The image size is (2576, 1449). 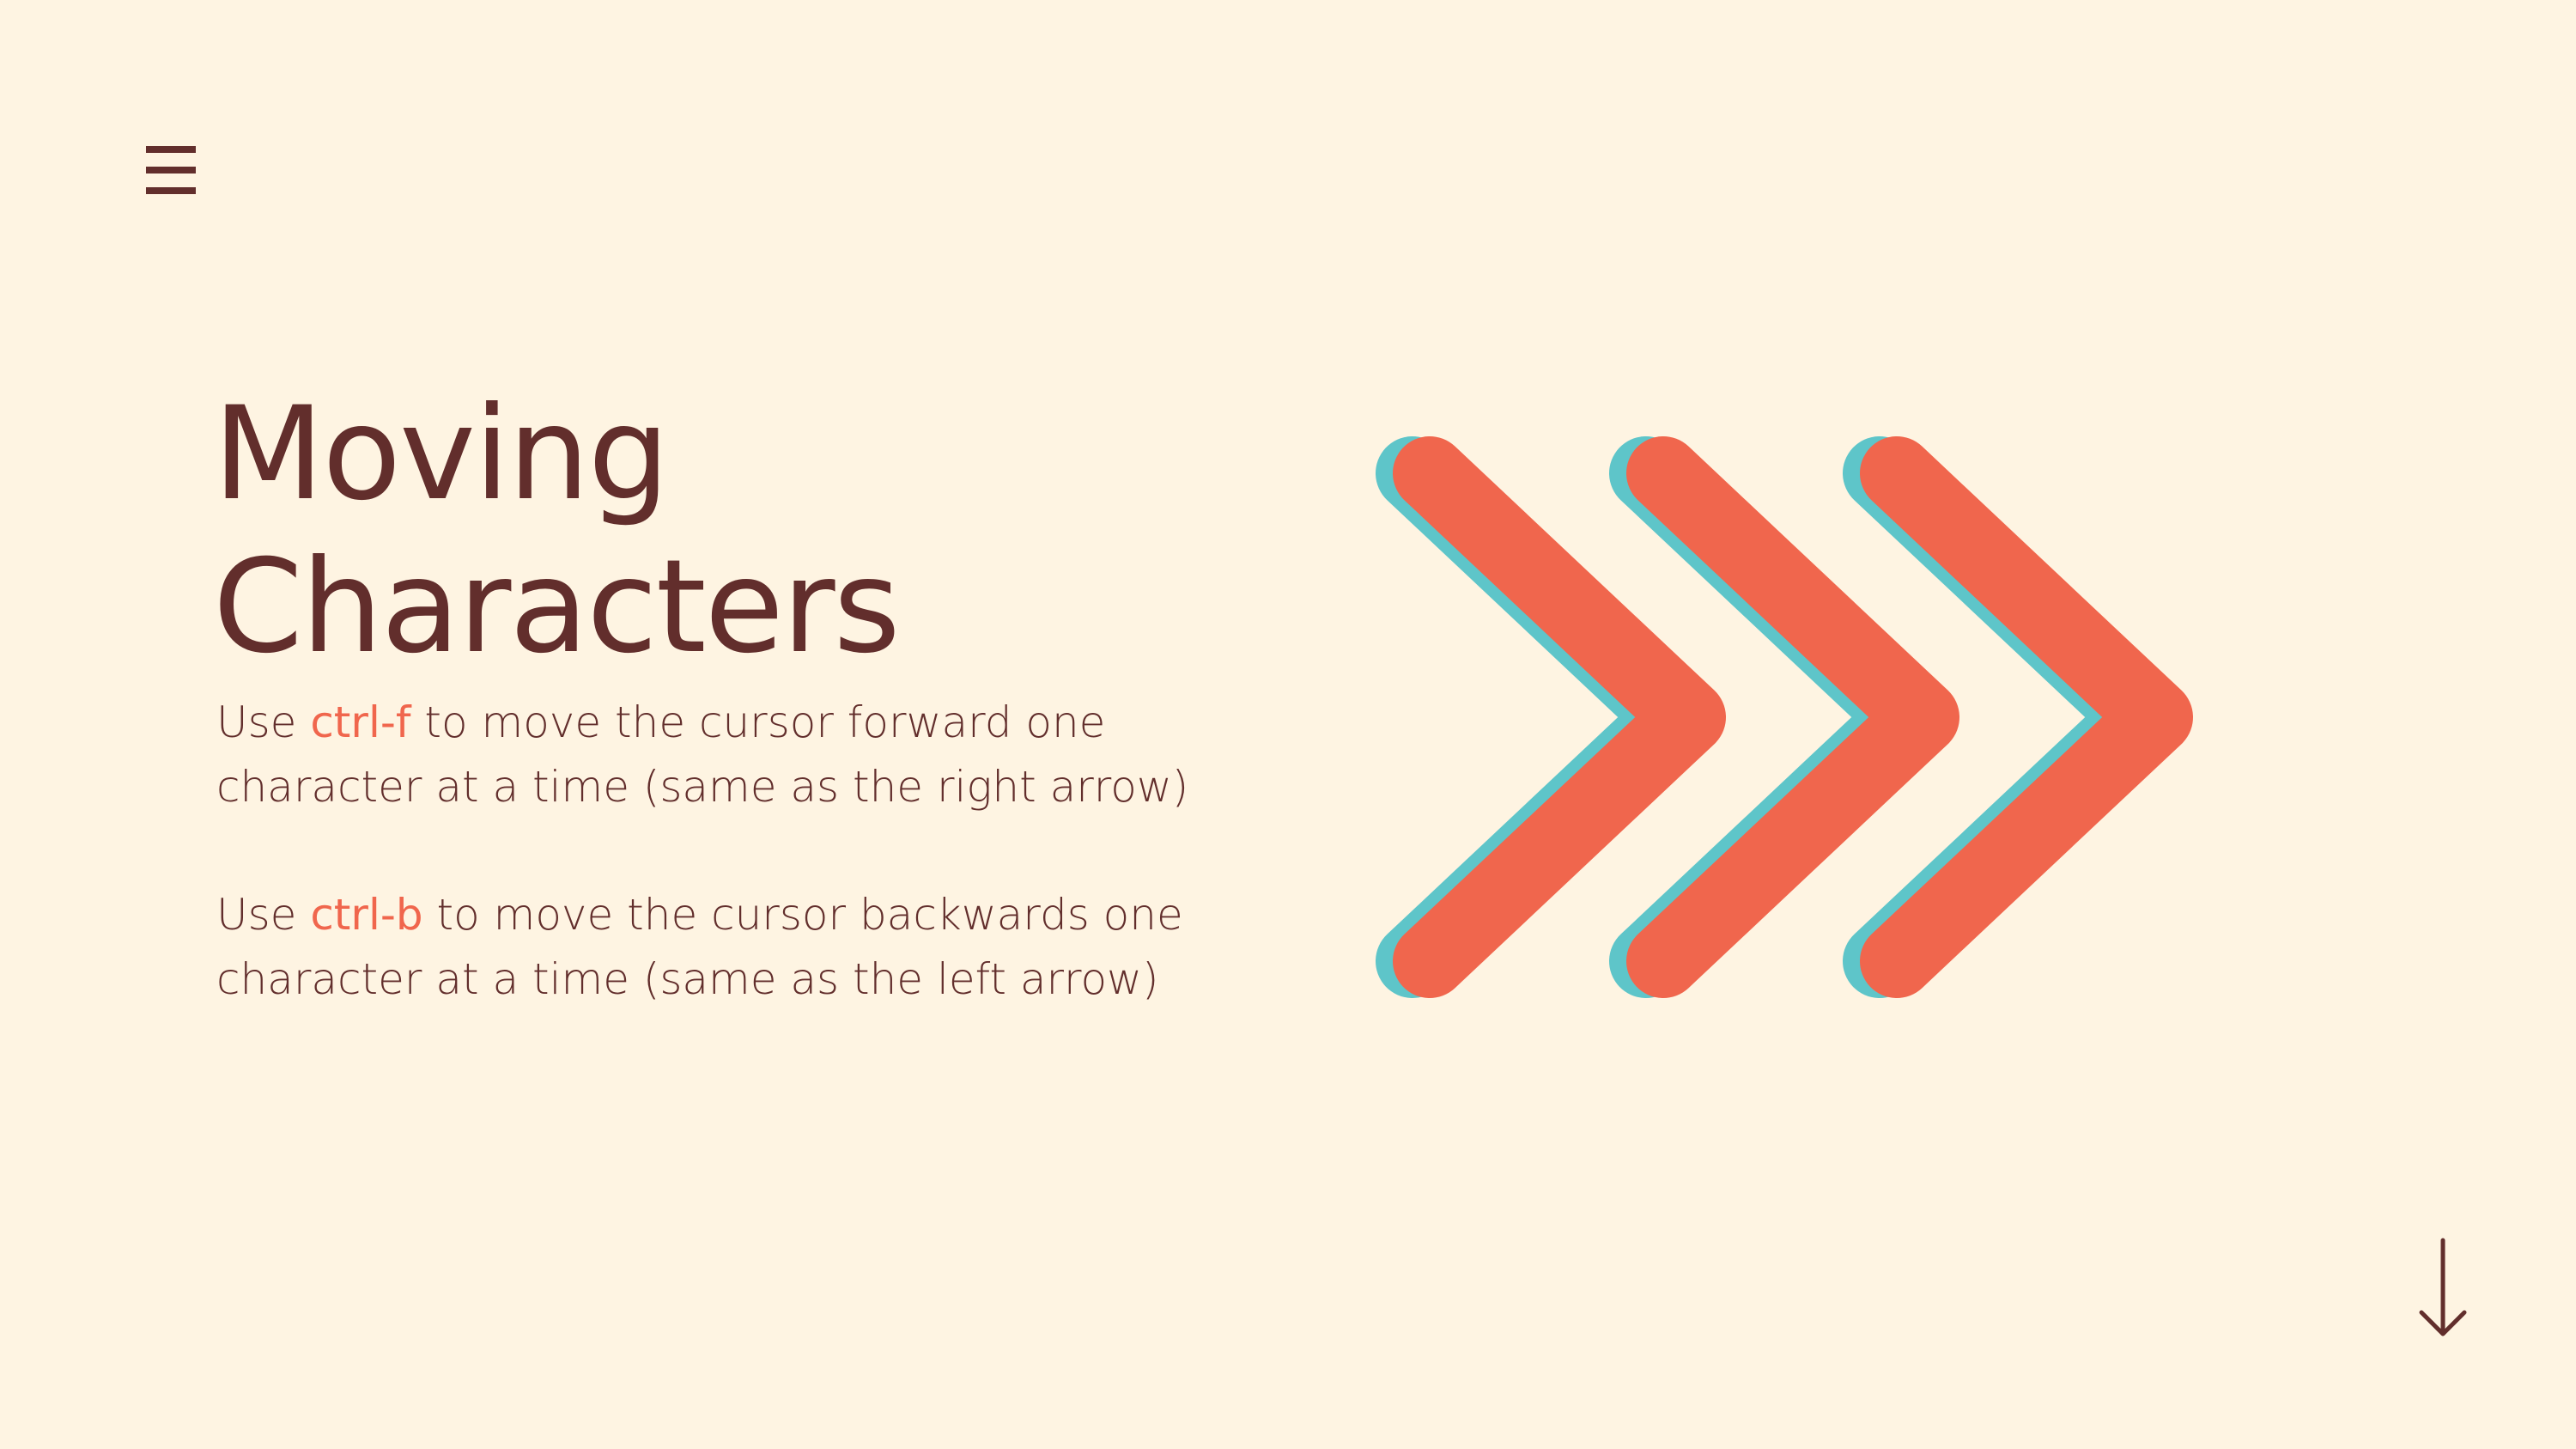 What do you see at coordinates (171, 149) in the screenshot?
I see `menu-bar-top` at bounding box center [171, 149].